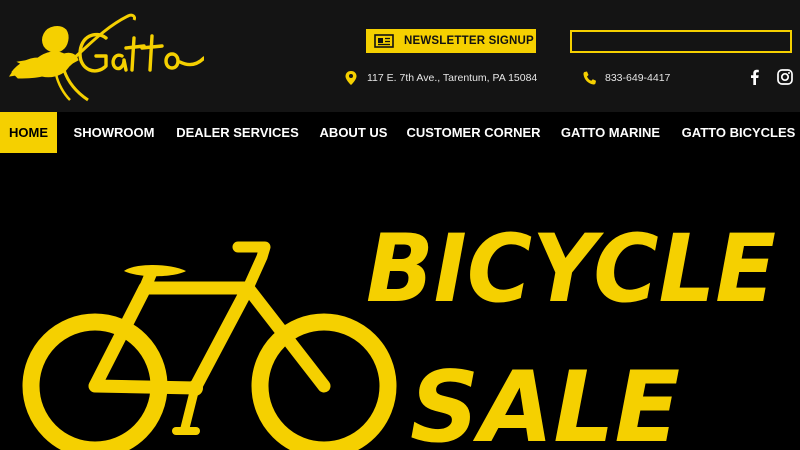  Describe the element at coordinates (755, 77) in the screenshot. I see `facebook-icon` at that location.